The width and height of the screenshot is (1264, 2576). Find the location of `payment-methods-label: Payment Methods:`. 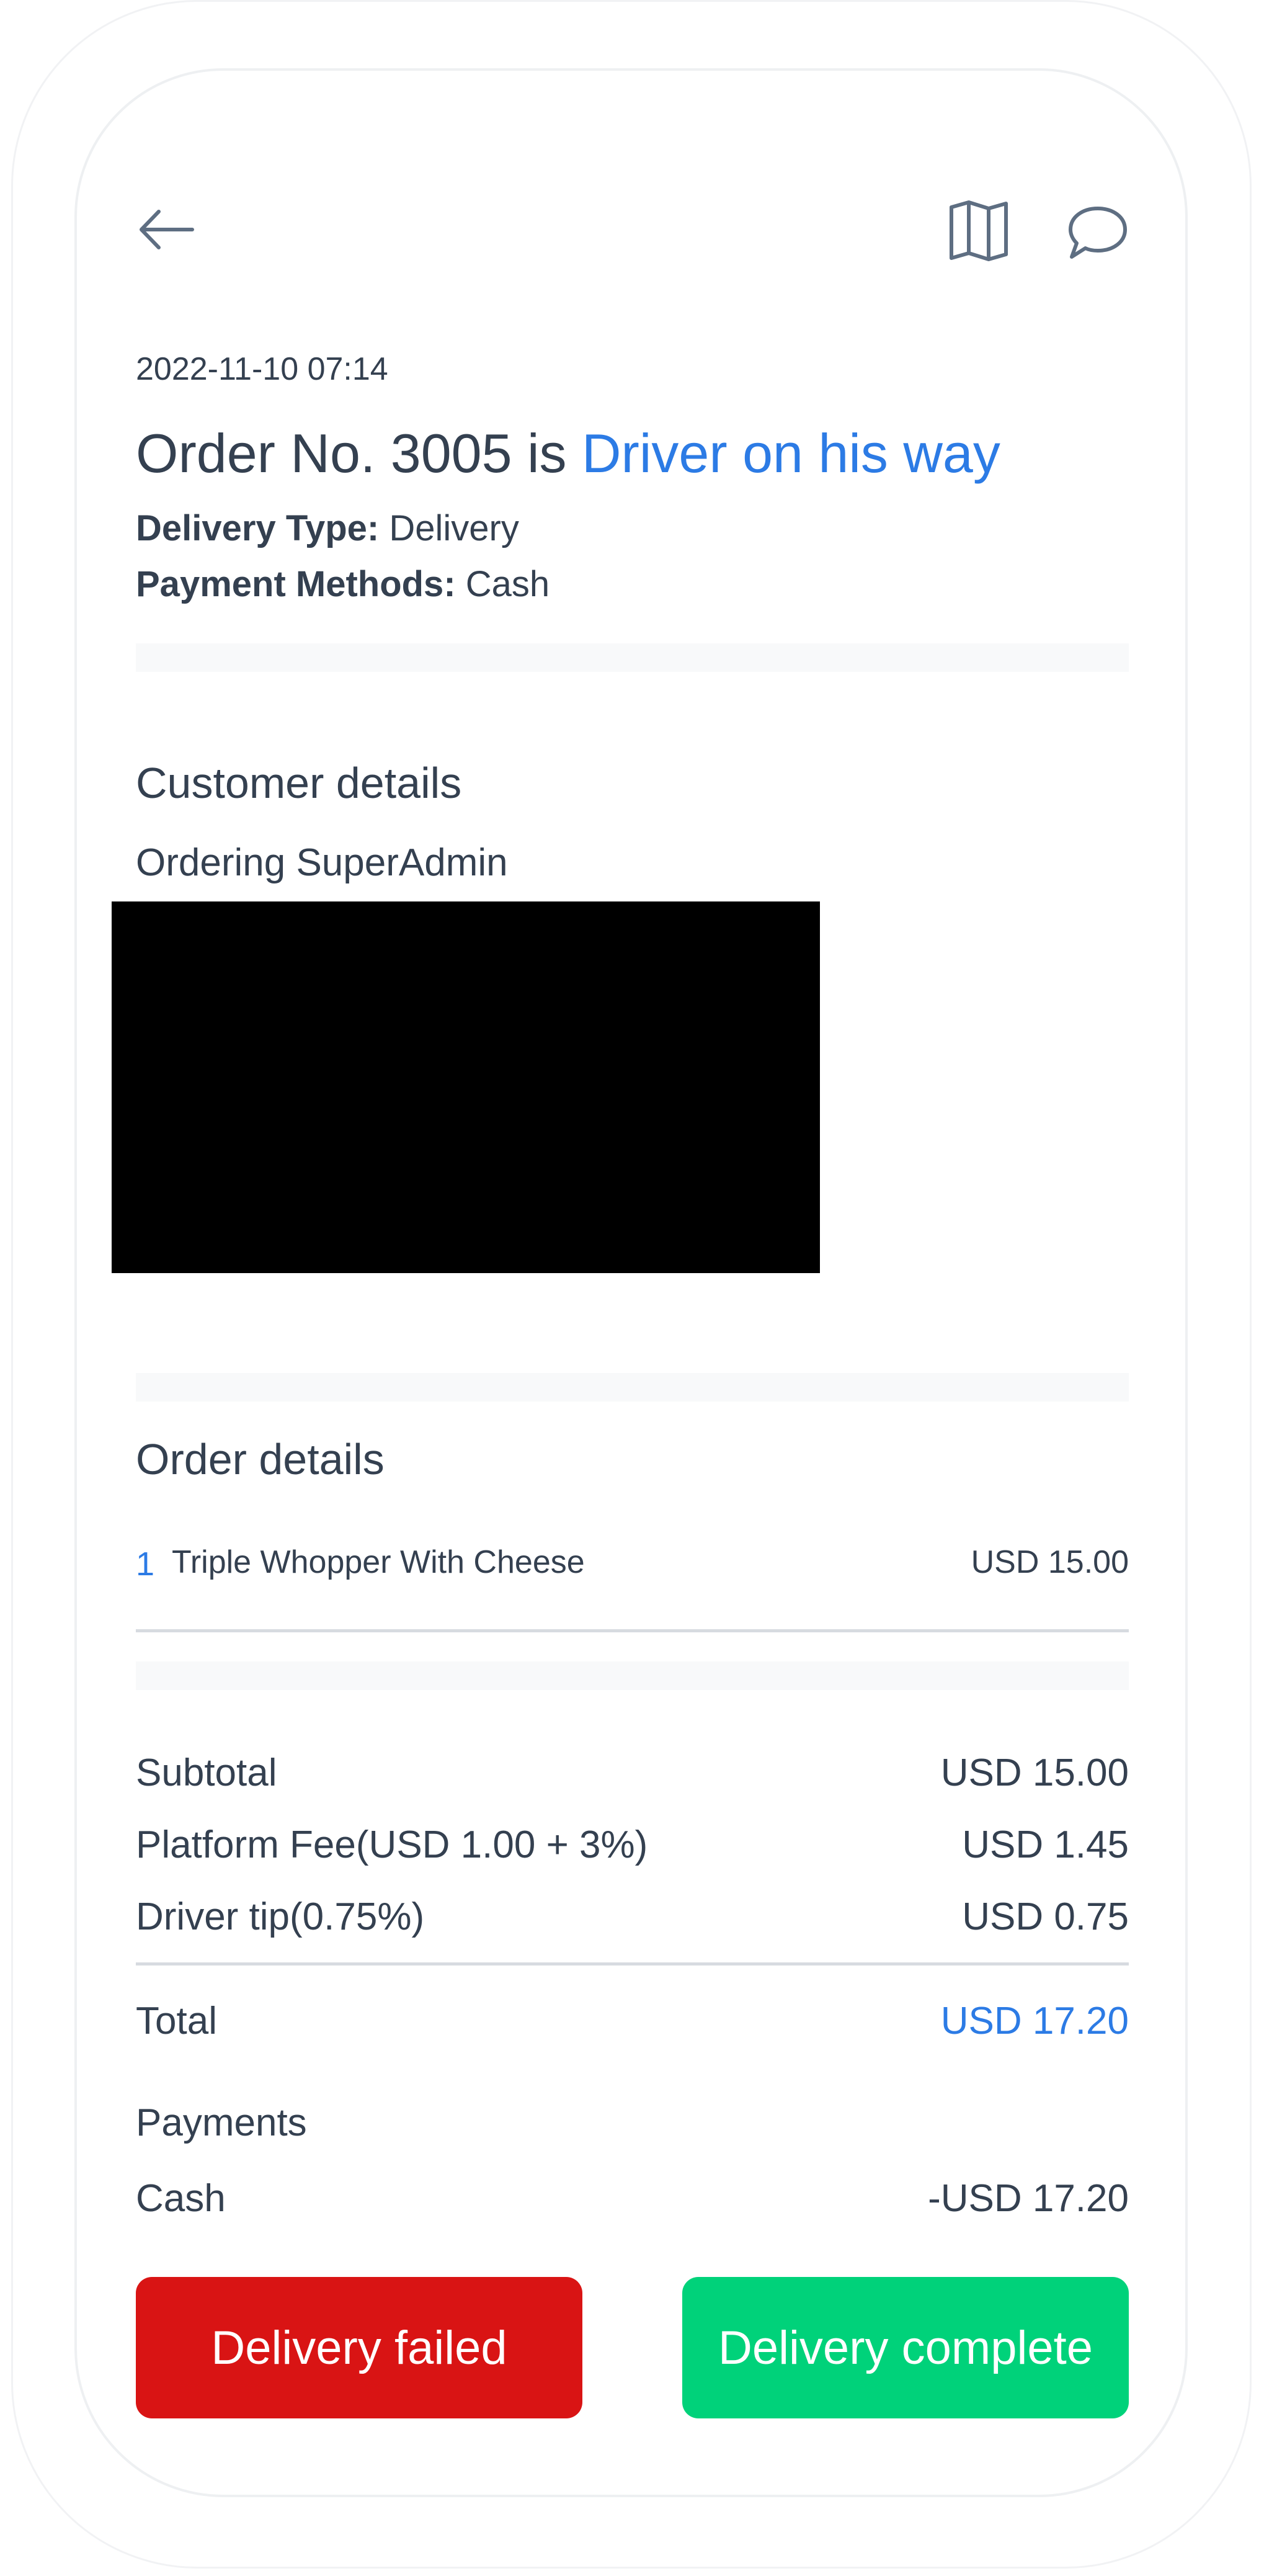

payment-methods-label: Payment Methods: is located at coordinates (296, 584).